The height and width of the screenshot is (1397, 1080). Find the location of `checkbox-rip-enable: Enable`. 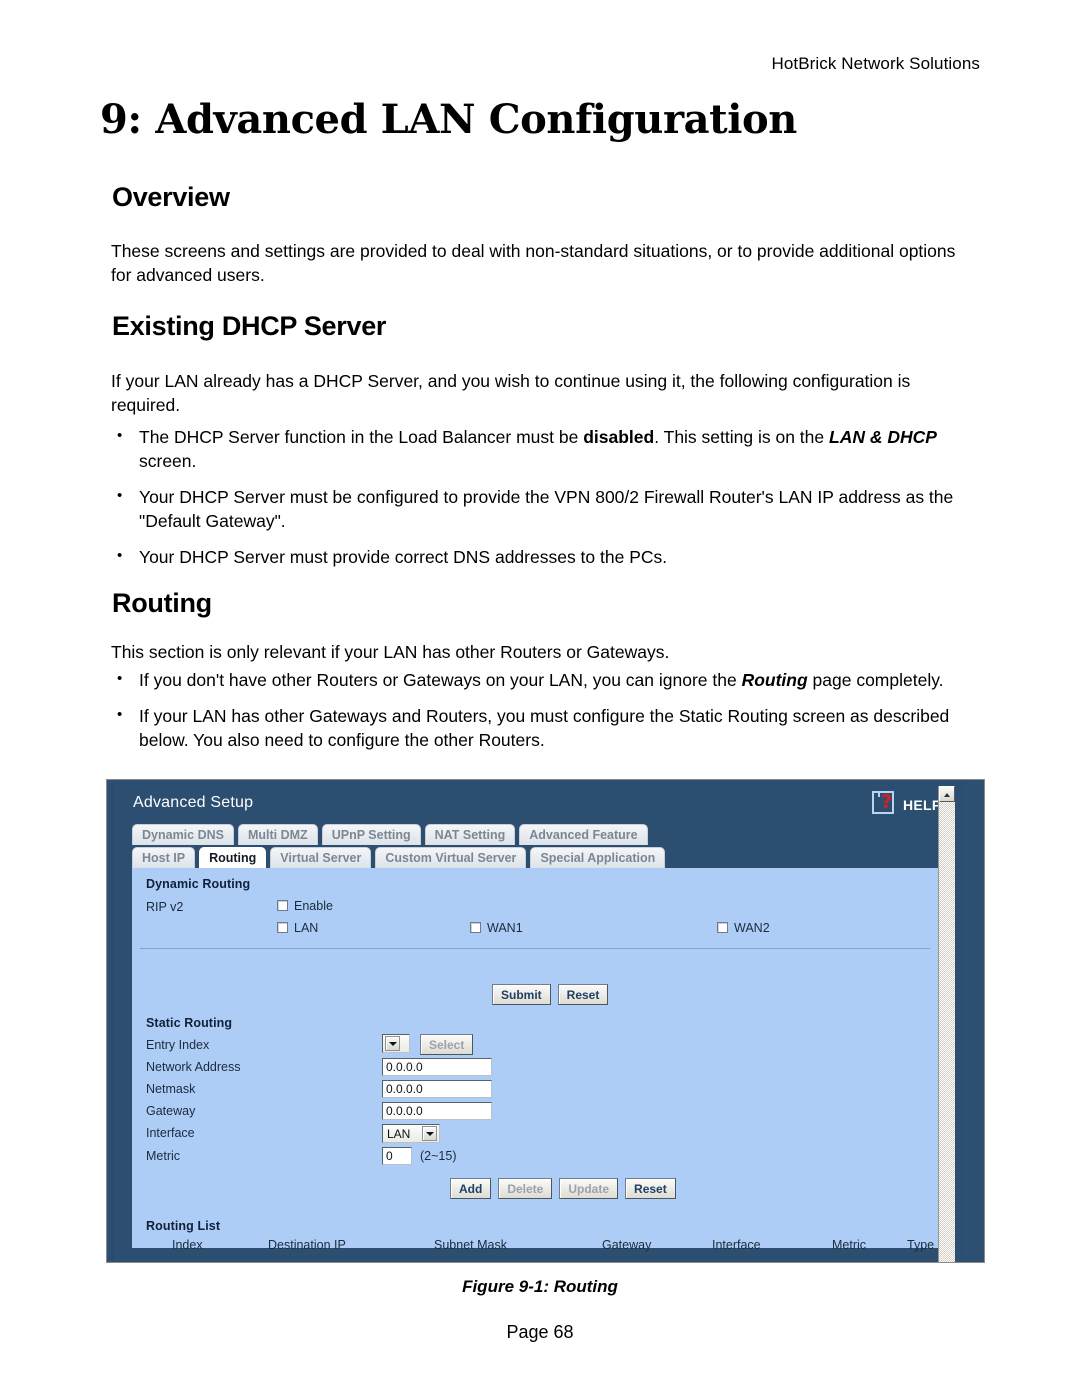

checkbox-rip-enable: Enable is located at coordinates (305, 906).